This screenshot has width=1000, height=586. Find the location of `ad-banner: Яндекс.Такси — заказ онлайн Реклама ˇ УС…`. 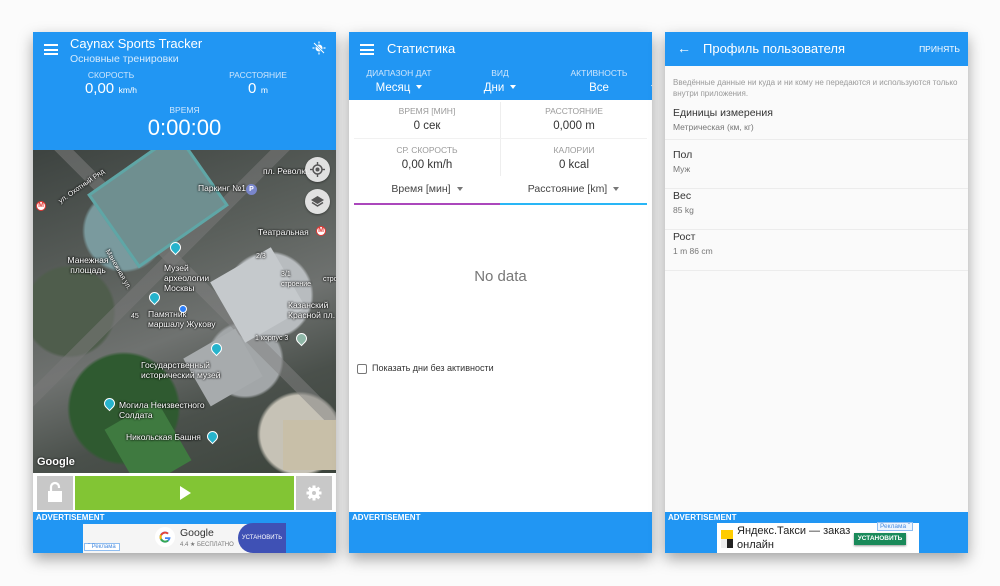

ad-banner: Яндекс.Такси — заказ онлайн Реклама ˇ УС… is located at coordinates (818, 537).